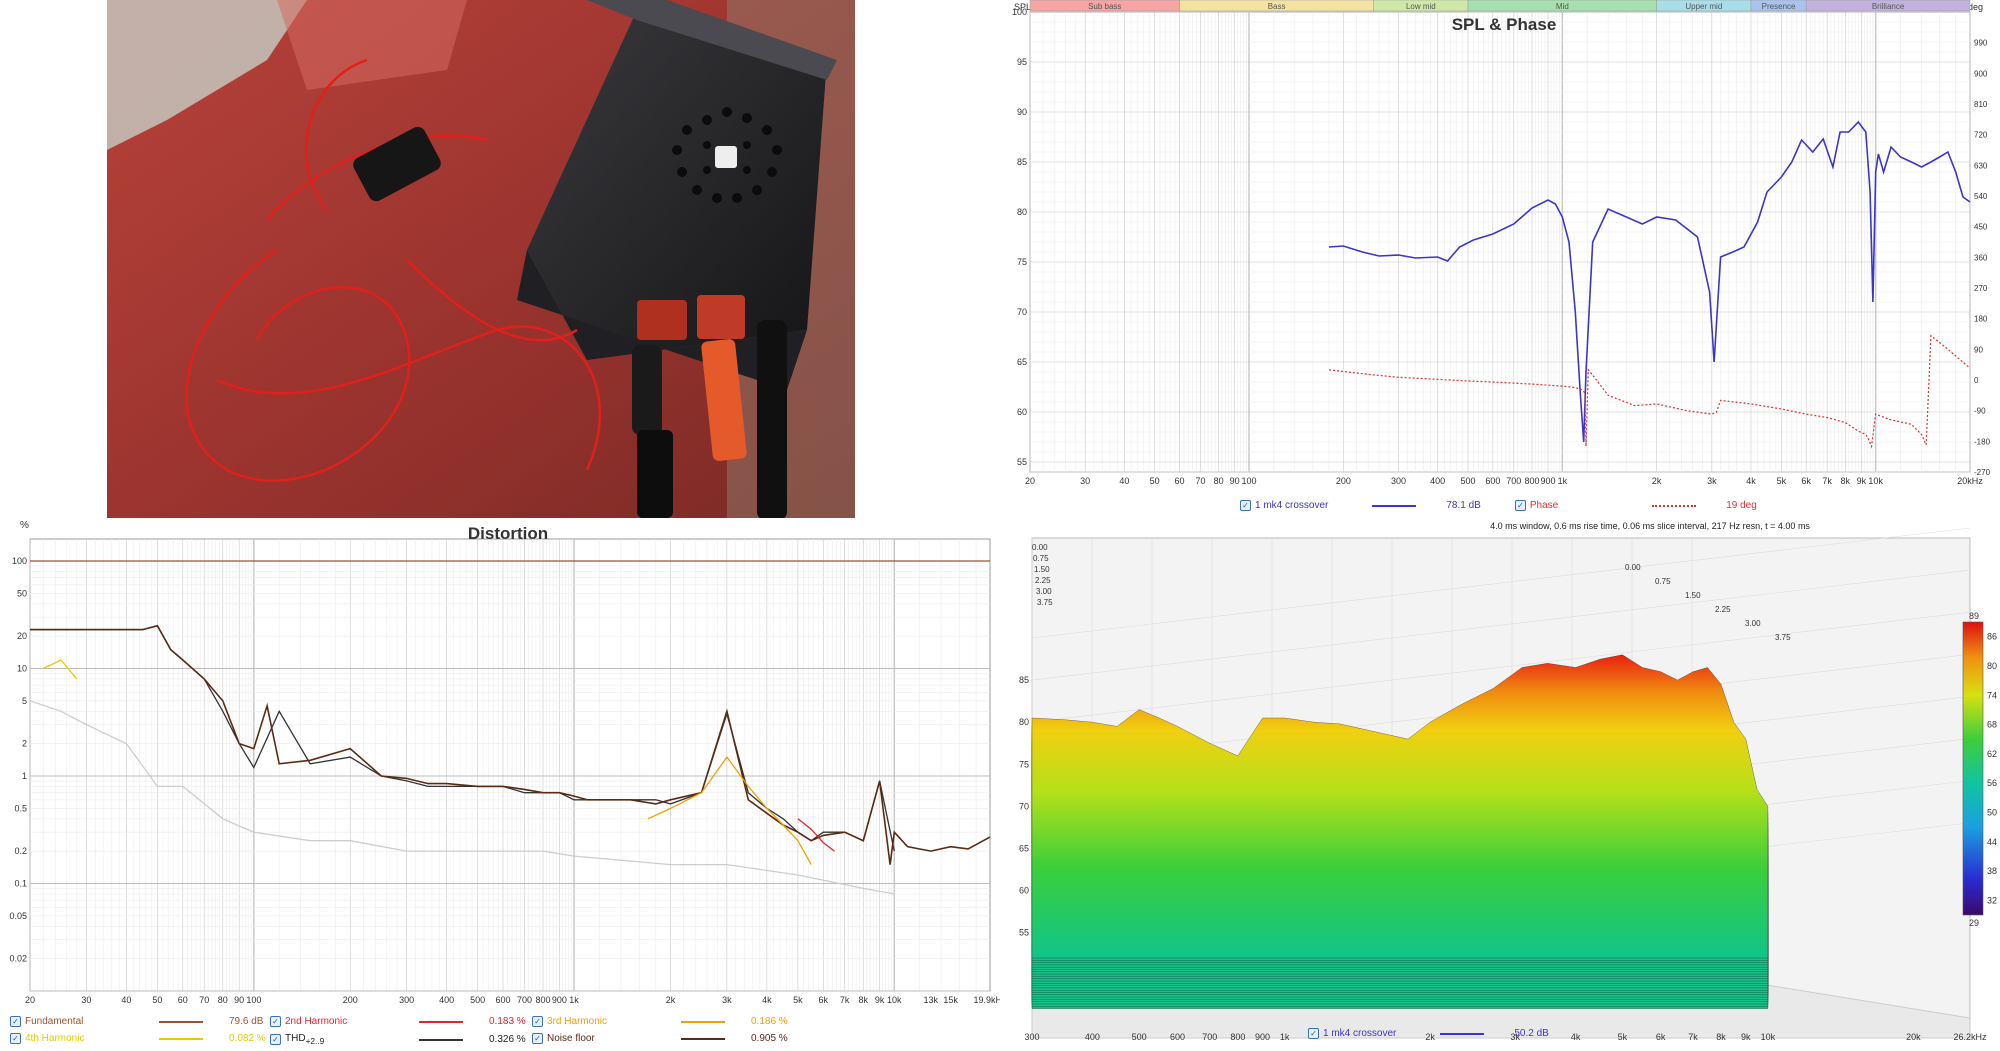 This screenshot has height=1051, width=2000. Describe the element at coordinates (1209, 1037) in the screenshot. I see `x-tick-label: 700` at that location.